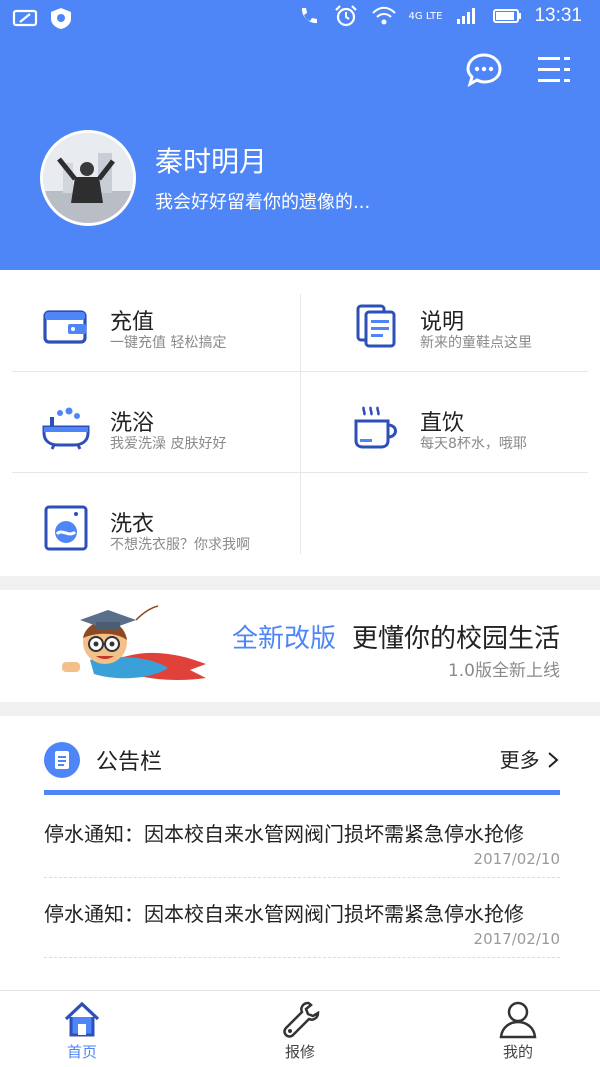 The width and height of the screenshot is (600, 1067). I want to click on home-icon, so click(82, 1019).